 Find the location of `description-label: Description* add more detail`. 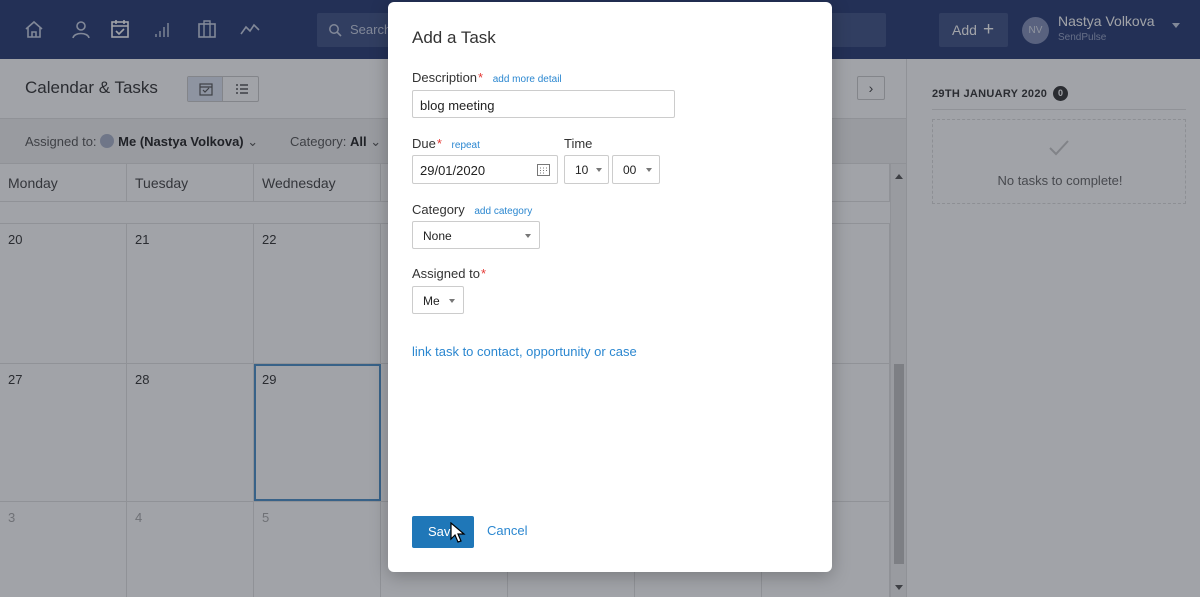

description-label: Description* add more detail is located at coordinates (487, 77).